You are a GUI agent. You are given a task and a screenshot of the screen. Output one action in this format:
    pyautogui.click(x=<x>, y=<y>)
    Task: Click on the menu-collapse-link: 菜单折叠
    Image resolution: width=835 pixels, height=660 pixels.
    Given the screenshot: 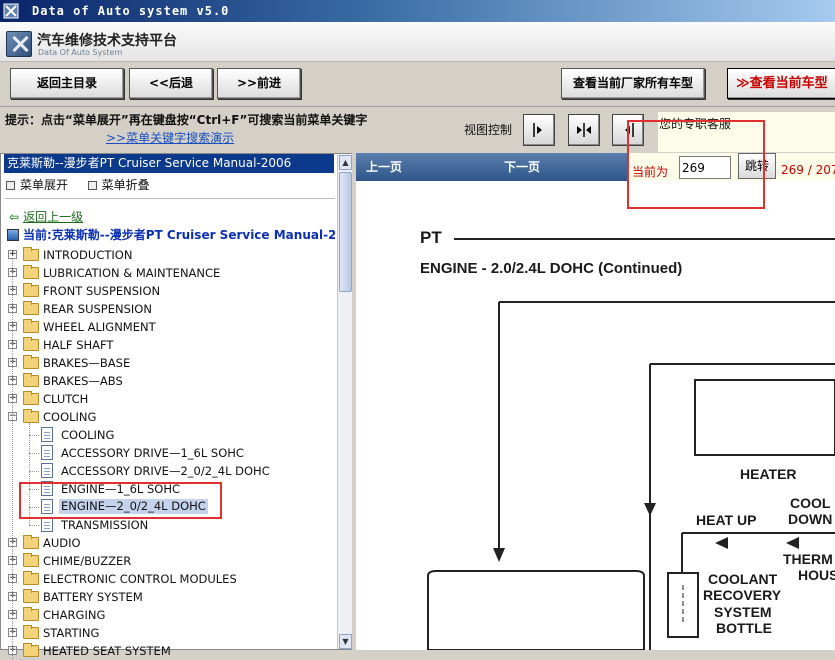 What is the action you would take?
    pyautogui.click(x=126, y=185)
    